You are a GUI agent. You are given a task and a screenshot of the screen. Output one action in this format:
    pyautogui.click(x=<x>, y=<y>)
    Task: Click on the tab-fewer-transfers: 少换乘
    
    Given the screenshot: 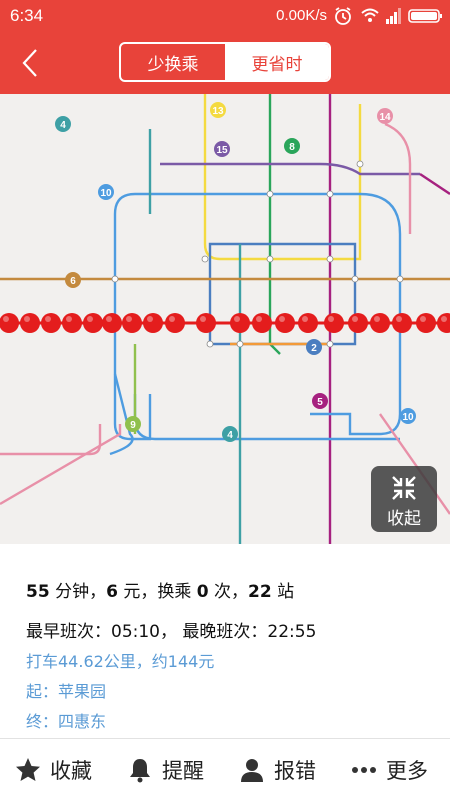 What is the action you would take?
    pyautogui.click(x=173, y=62)
    